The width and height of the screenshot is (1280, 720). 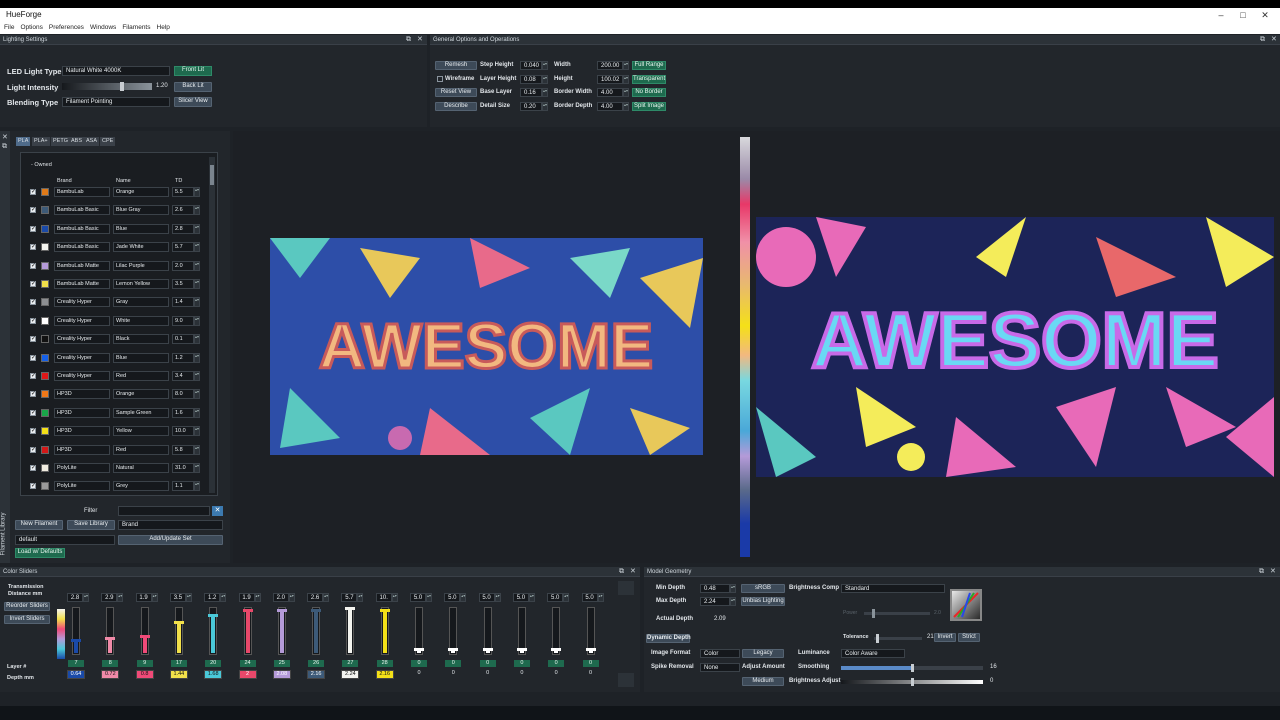 I want to click on legacy-button: Legacy, so click(x=763, y=653).